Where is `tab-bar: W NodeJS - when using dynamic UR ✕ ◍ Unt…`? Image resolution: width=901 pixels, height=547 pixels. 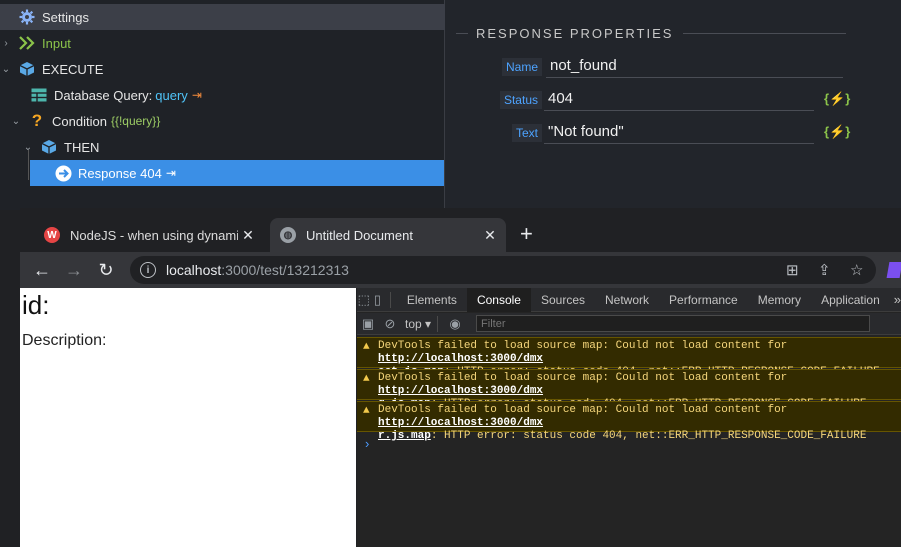 tab-bar: W NodeJS - when using dynamic UR ✕ ◍ Unt… is located at coordinates (460, 230).